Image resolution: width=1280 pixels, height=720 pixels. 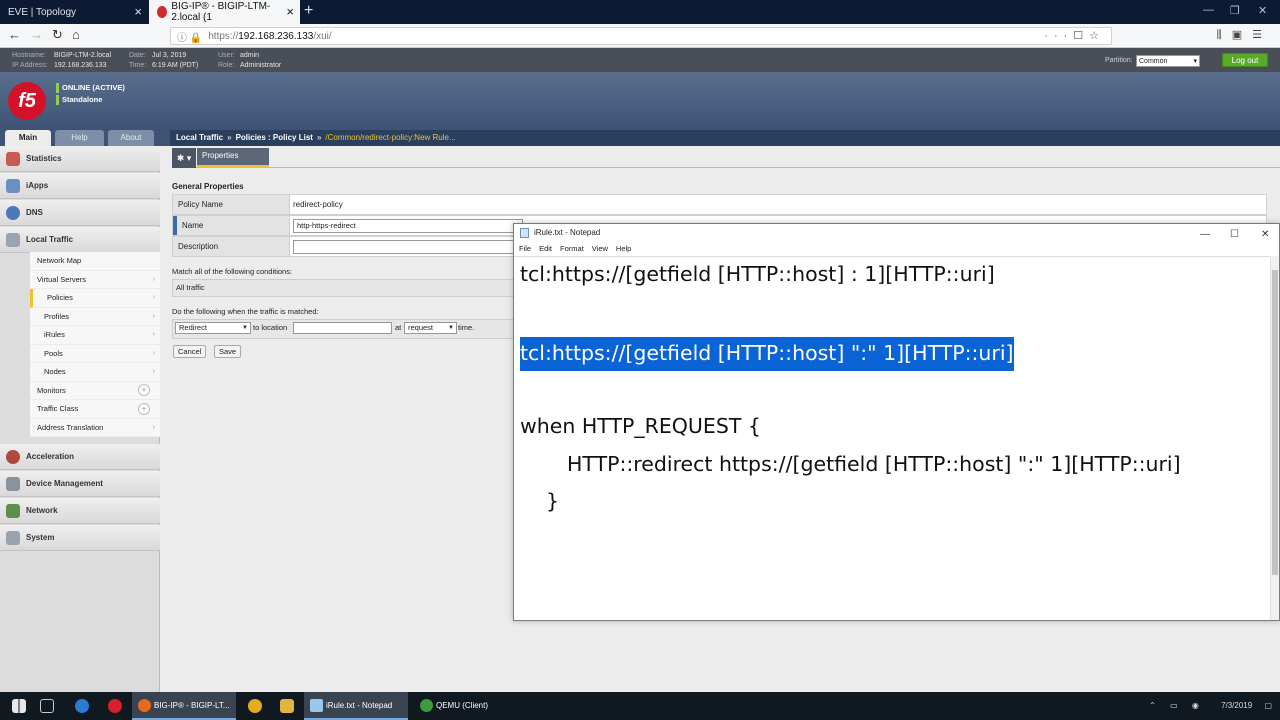 I want to click on sidebar-item-virtual-servers: Virtual Servers ›, so click(x=95, y=280).